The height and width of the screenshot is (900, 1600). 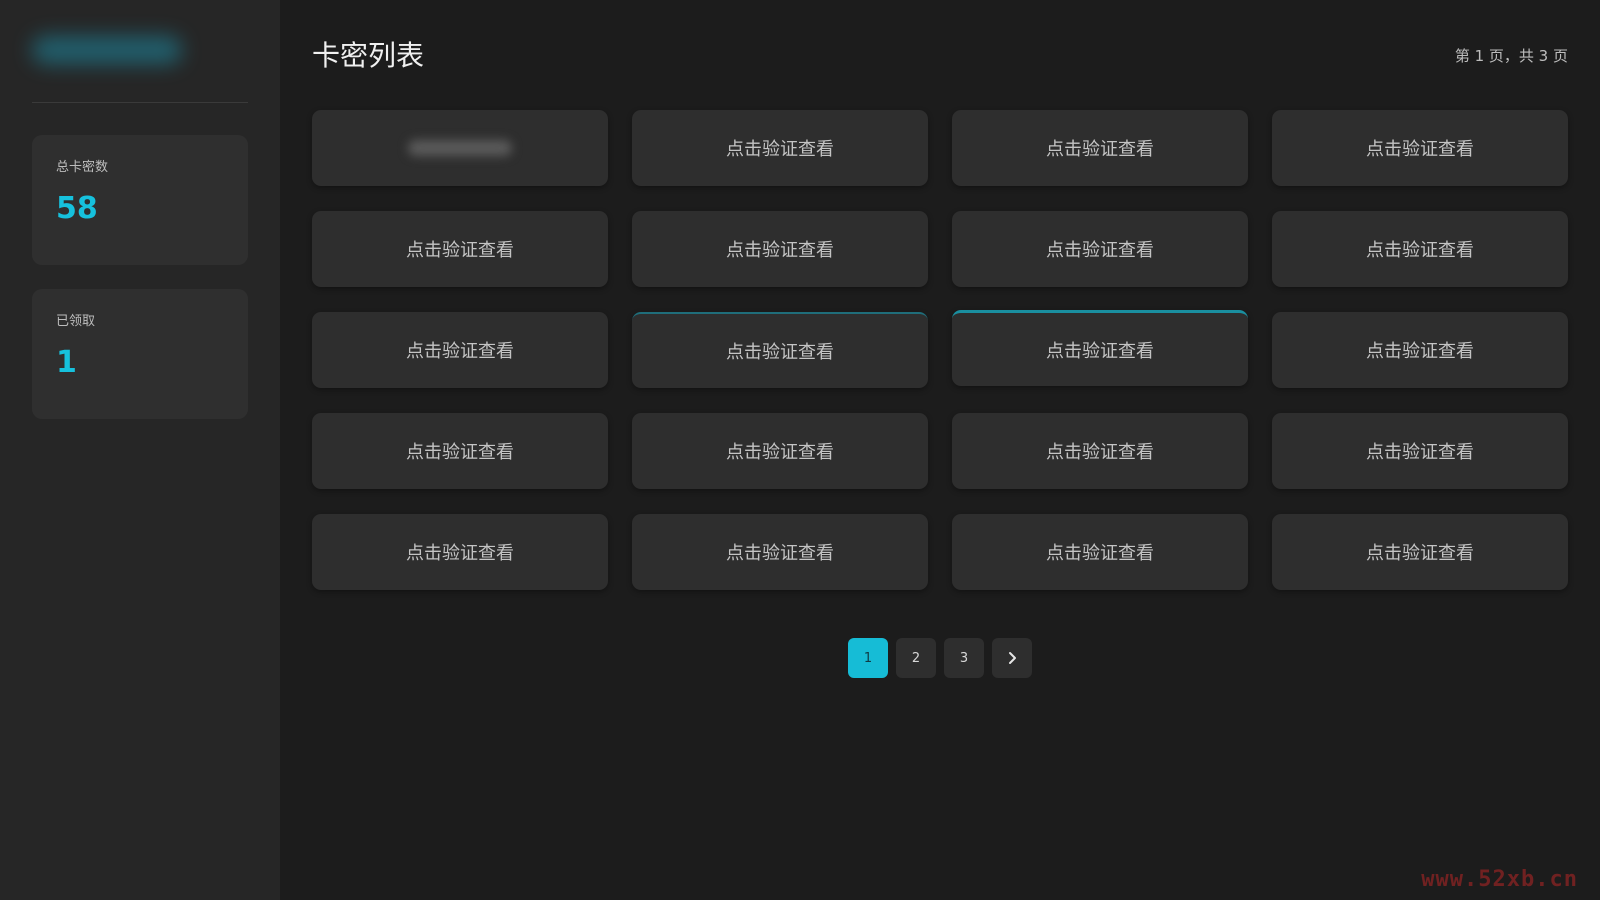 What do you see at coordinates (82, 167) in the screenshot?
I see `stat-label: 总卡密数` at bounding box center [82, 167].